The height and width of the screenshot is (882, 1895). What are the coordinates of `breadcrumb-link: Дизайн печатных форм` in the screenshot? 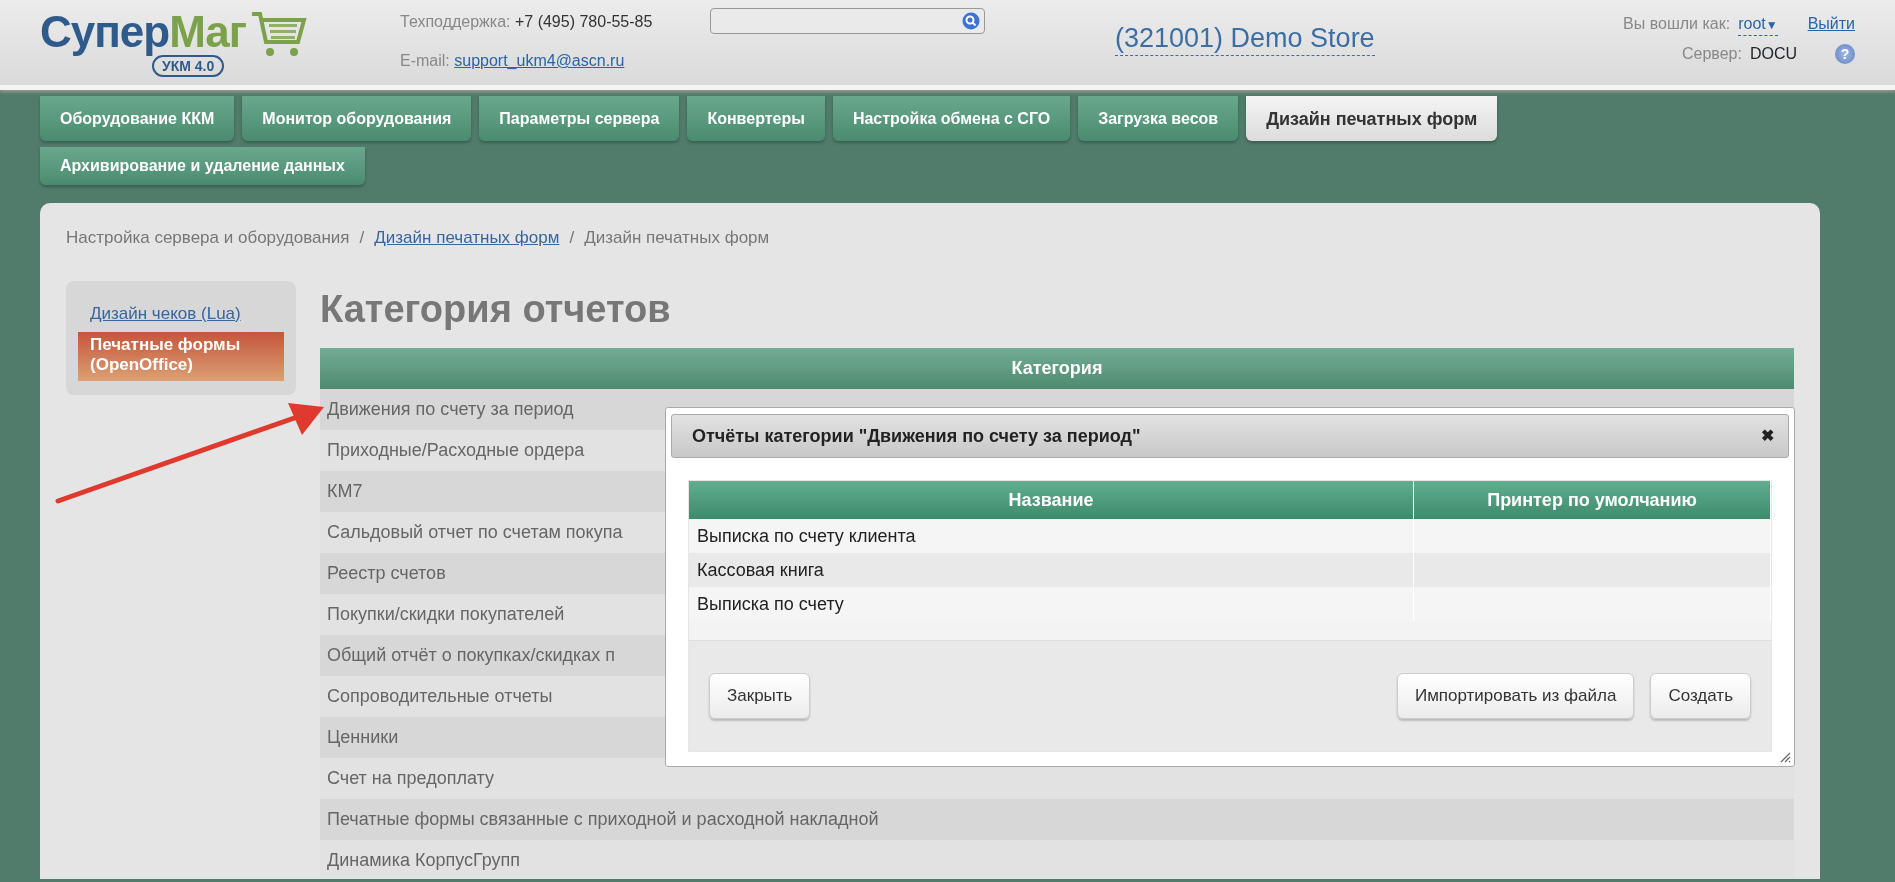 It's located at (467, 238).